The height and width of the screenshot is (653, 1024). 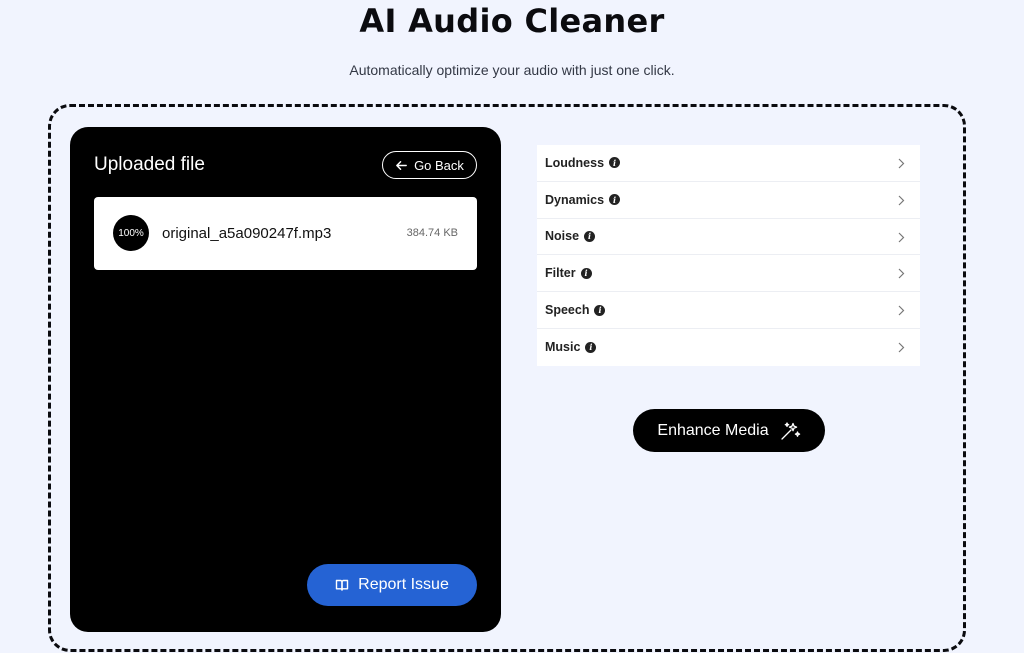 What do you see at coordinates (790, 430) in the screenshot?
I see `magic-wand-icon` at bounding box center [790, 430].